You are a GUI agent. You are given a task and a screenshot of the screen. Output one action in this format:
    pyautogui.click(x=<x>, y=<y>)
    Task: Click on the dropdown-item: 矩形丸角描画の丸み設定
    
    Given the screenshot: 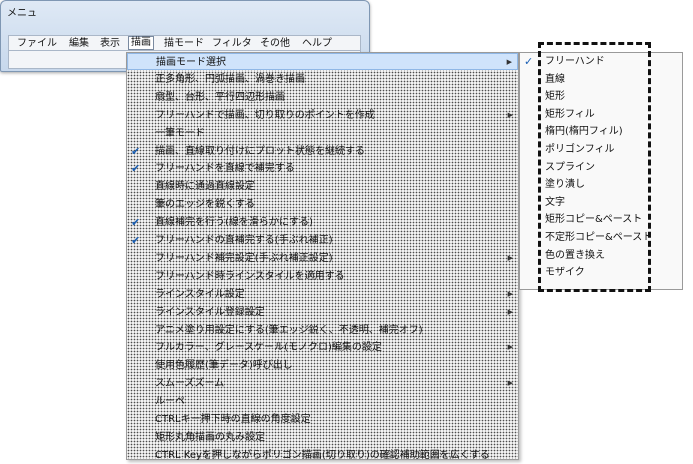 What is the action you would take?
    pyautogui.click(x=322, y=437)
    